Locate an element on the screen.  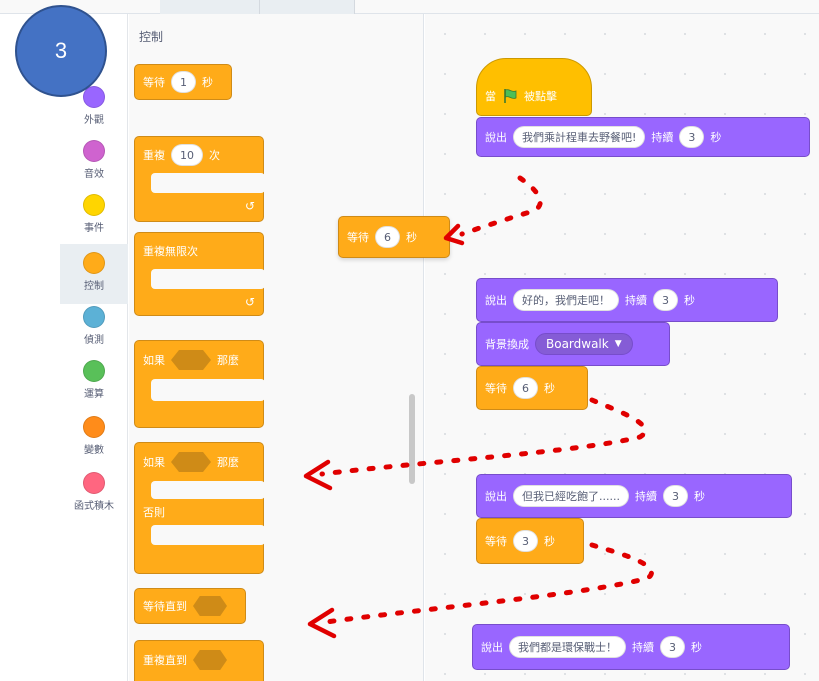
step-number-badge: 3 is located at coordinates (61, 51).